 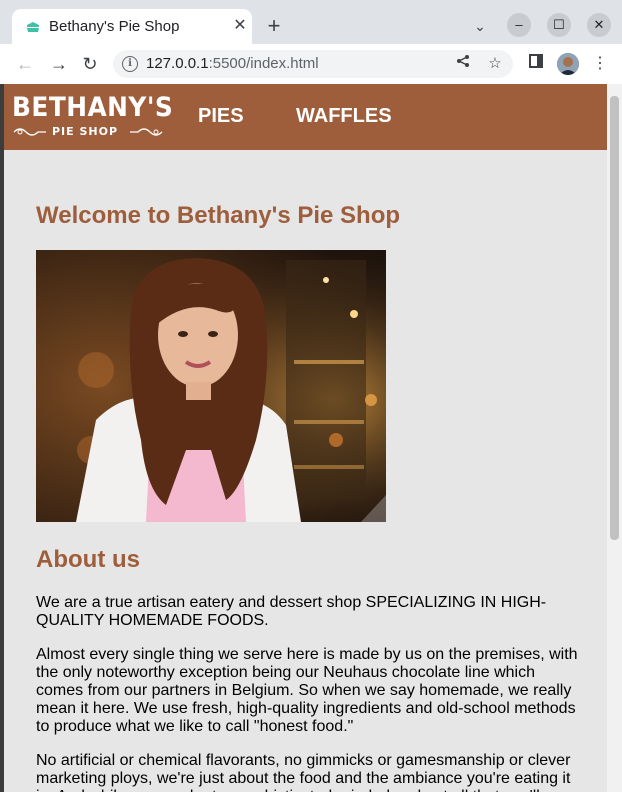 What do you see at coordinates (114, 26) in the screenshot?
I see `tab-title: Bethany's Pie Shop` at bounding box center [114, 26].